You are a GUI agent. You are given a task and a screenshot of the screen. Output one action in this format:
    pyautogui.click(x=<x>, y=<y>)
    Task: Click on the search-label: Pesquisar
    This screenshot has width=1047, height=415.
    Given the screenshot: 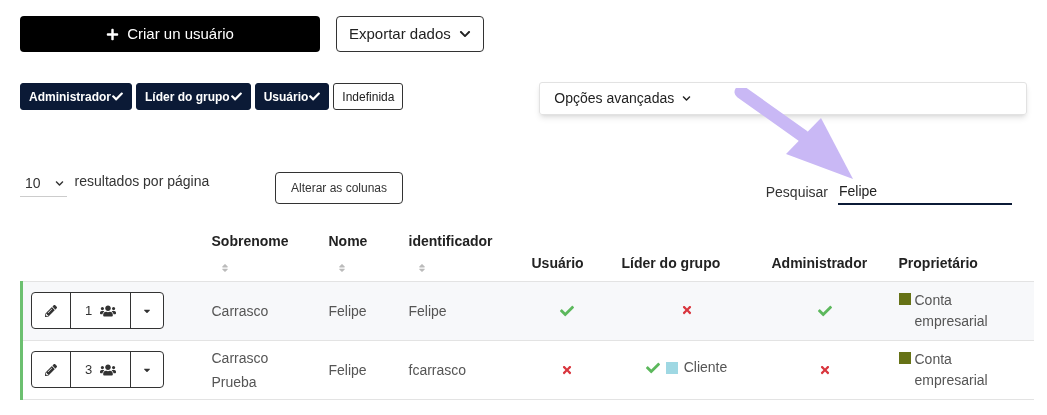 What is the action you would take?
    pyautogui.click(x=796, y=192)
    